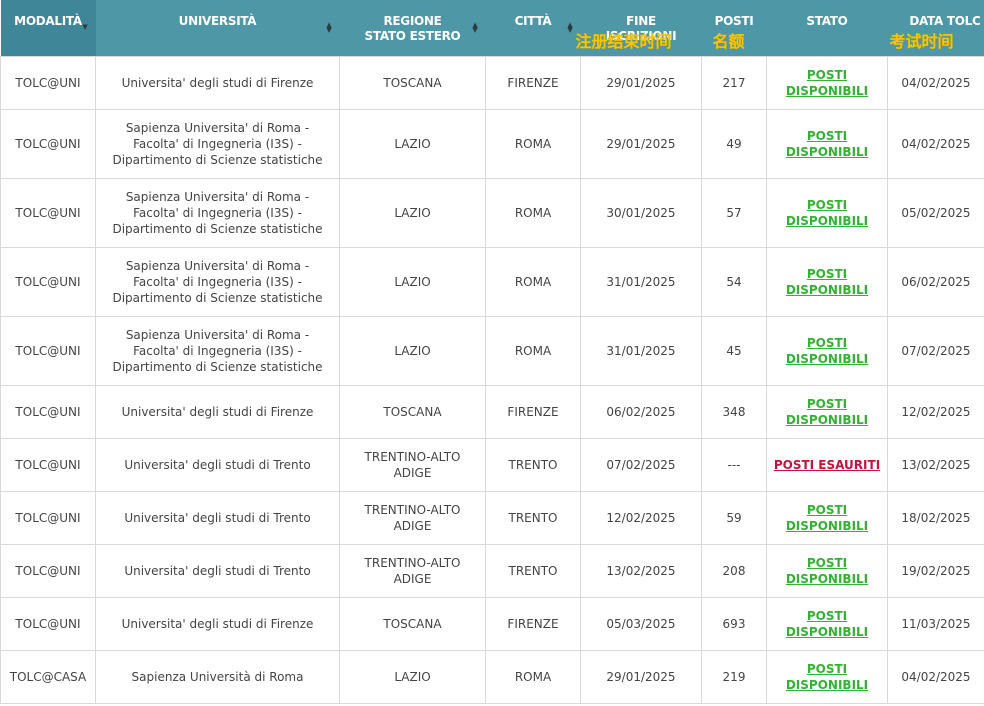 The image size is (984, 706). I want to click on cell-posti: ---, so click(734, 464).